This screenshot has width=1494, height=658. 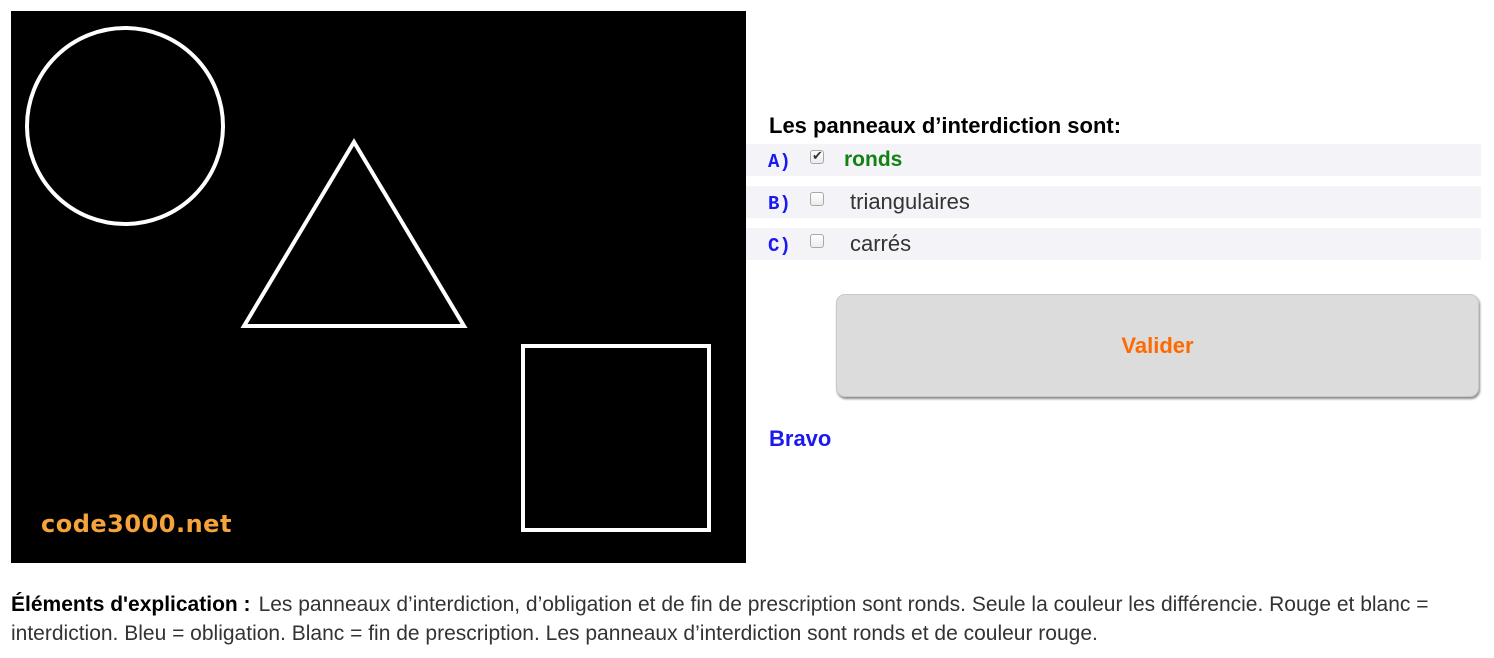 What do you see at coordinates (779, 204) in the screenshot?
I see `answer-letter: B)` at bounding box center [779, 204].